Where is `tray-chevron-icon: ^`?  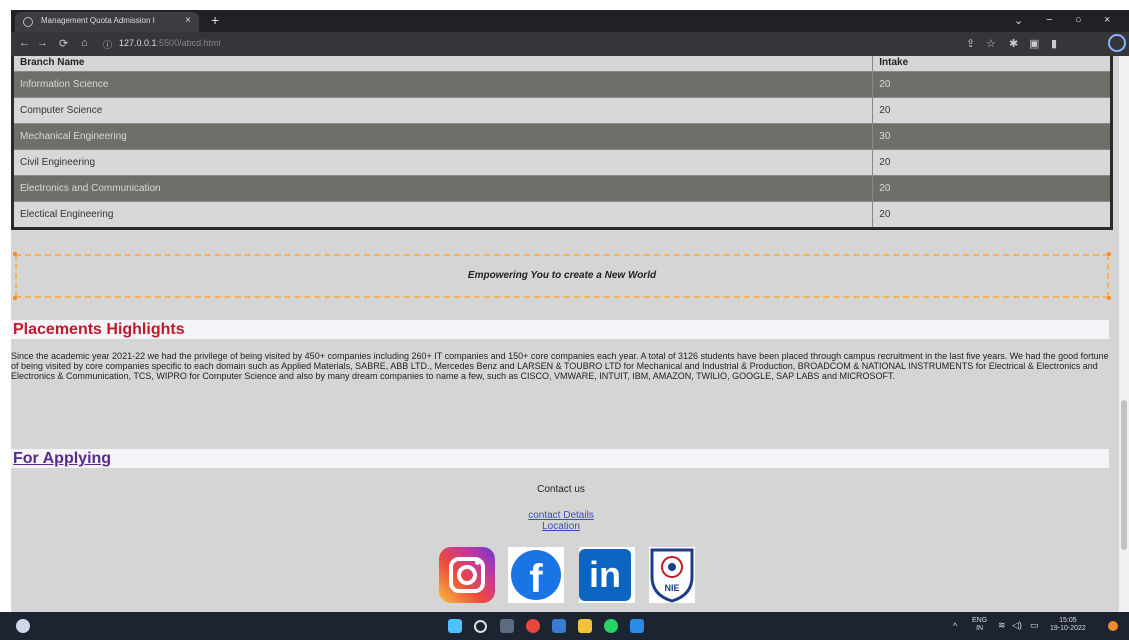 tray-chevron-icon: ^ is located at coordinates (955, 626).